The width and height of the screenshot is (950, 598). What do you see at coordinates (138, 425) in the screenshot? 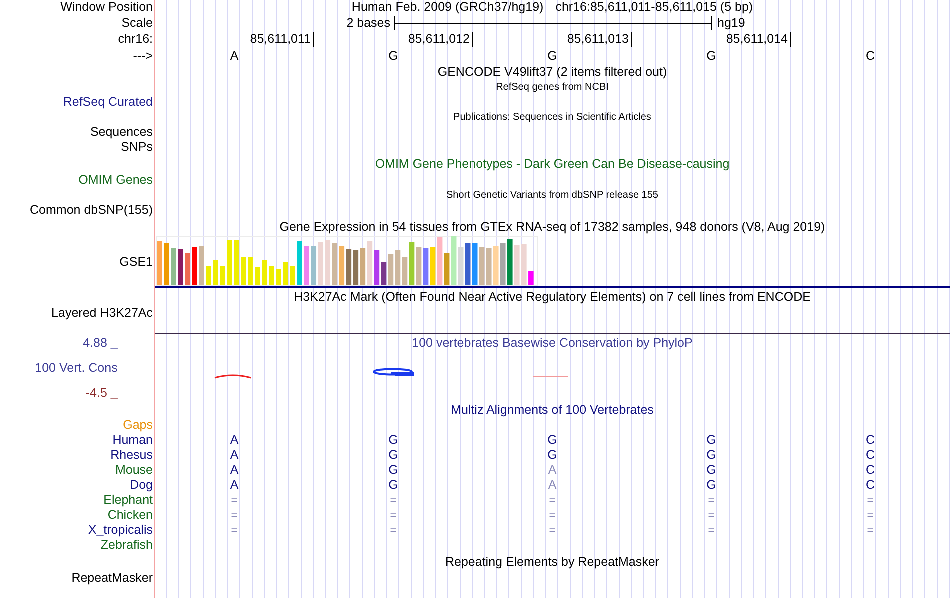
I see `track-label: Gaps` at bounding box center [138, 425].